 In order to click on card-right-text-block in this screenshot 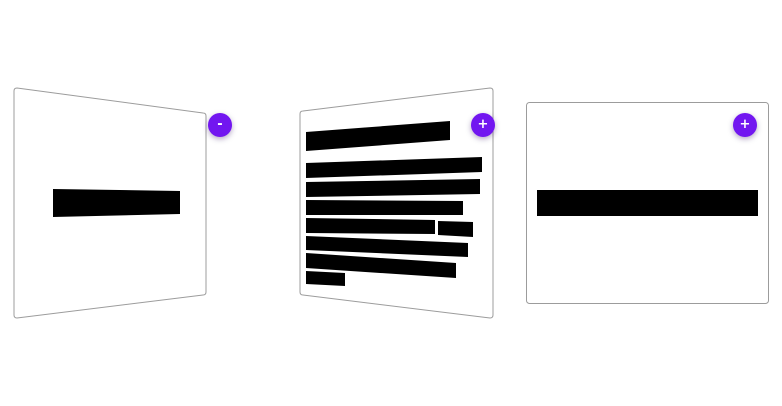, I will do `click(647, 203)`.